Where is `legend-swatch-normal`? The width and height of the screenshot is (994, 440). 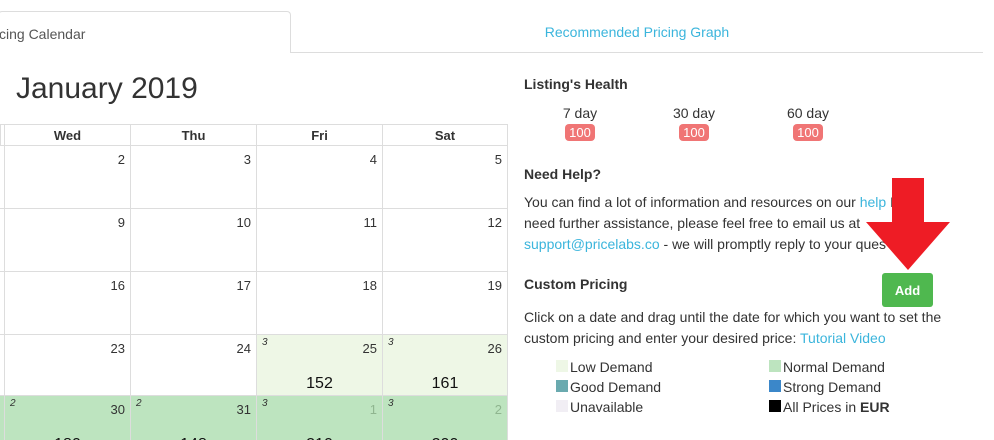
legend-swatch-normal is located at coordinates (775, 366).